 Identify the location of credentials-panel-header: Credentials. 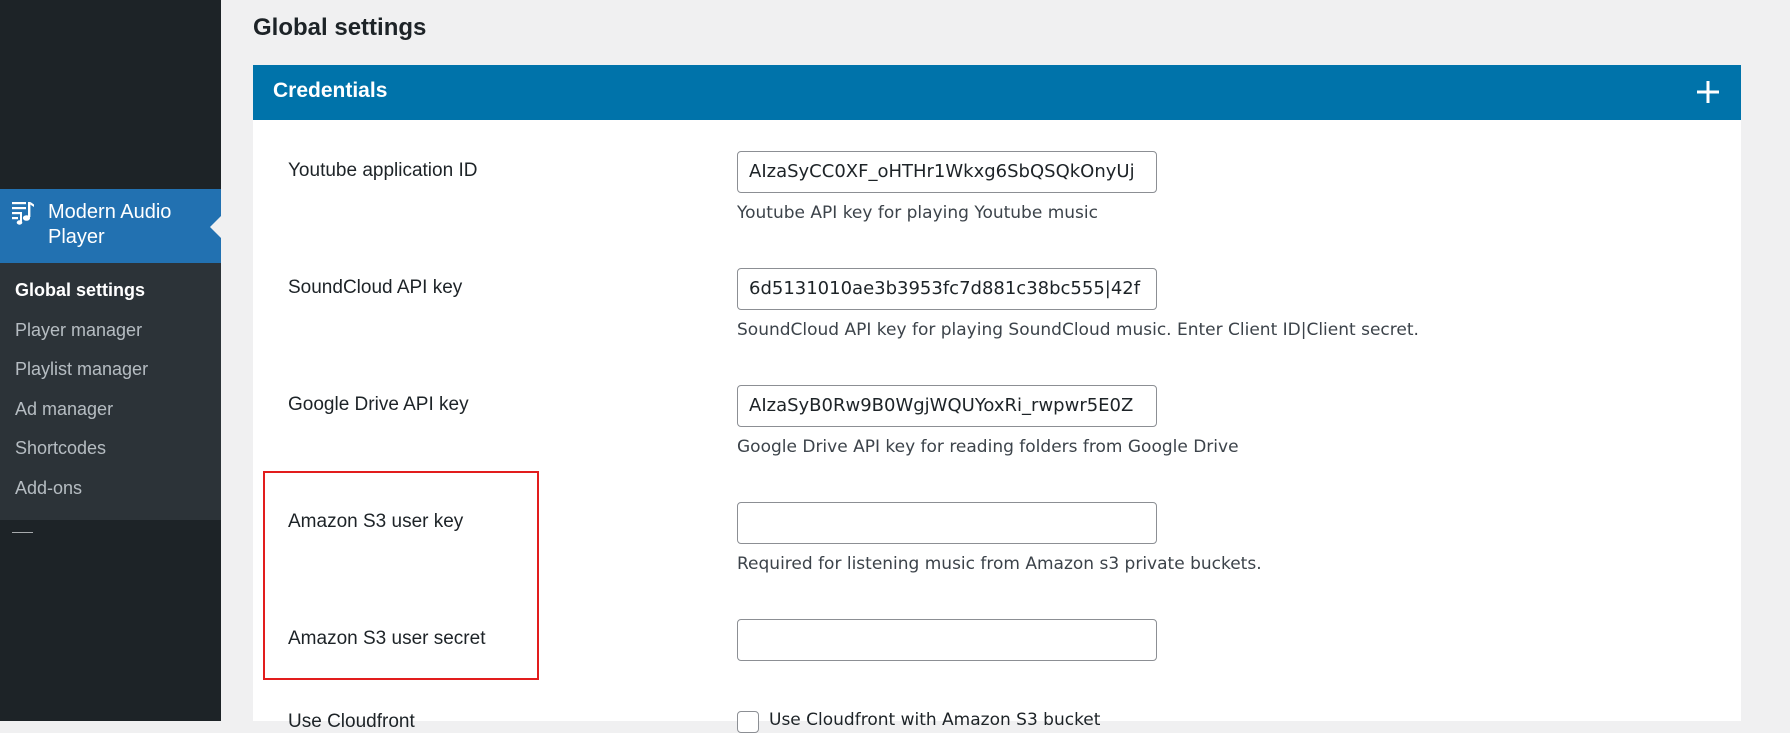
(997, 92).